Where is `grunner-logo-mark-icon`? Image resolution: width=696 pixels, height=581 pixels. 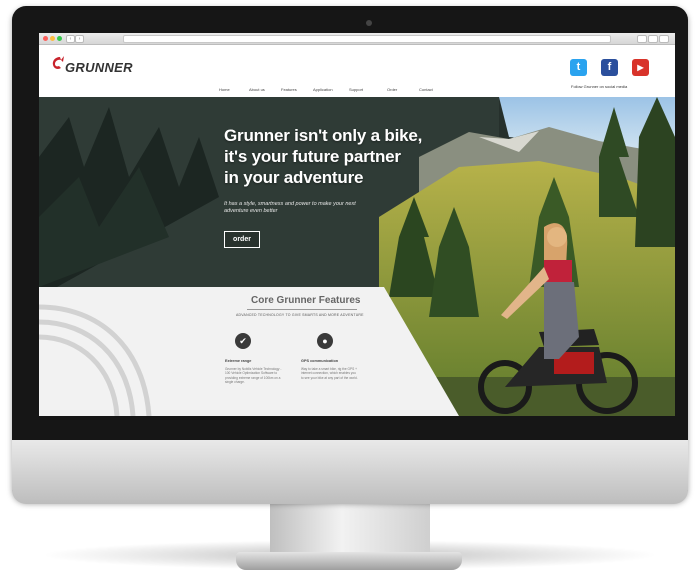 grunner-logo-mark-icon is located at coordinates (58, 62).